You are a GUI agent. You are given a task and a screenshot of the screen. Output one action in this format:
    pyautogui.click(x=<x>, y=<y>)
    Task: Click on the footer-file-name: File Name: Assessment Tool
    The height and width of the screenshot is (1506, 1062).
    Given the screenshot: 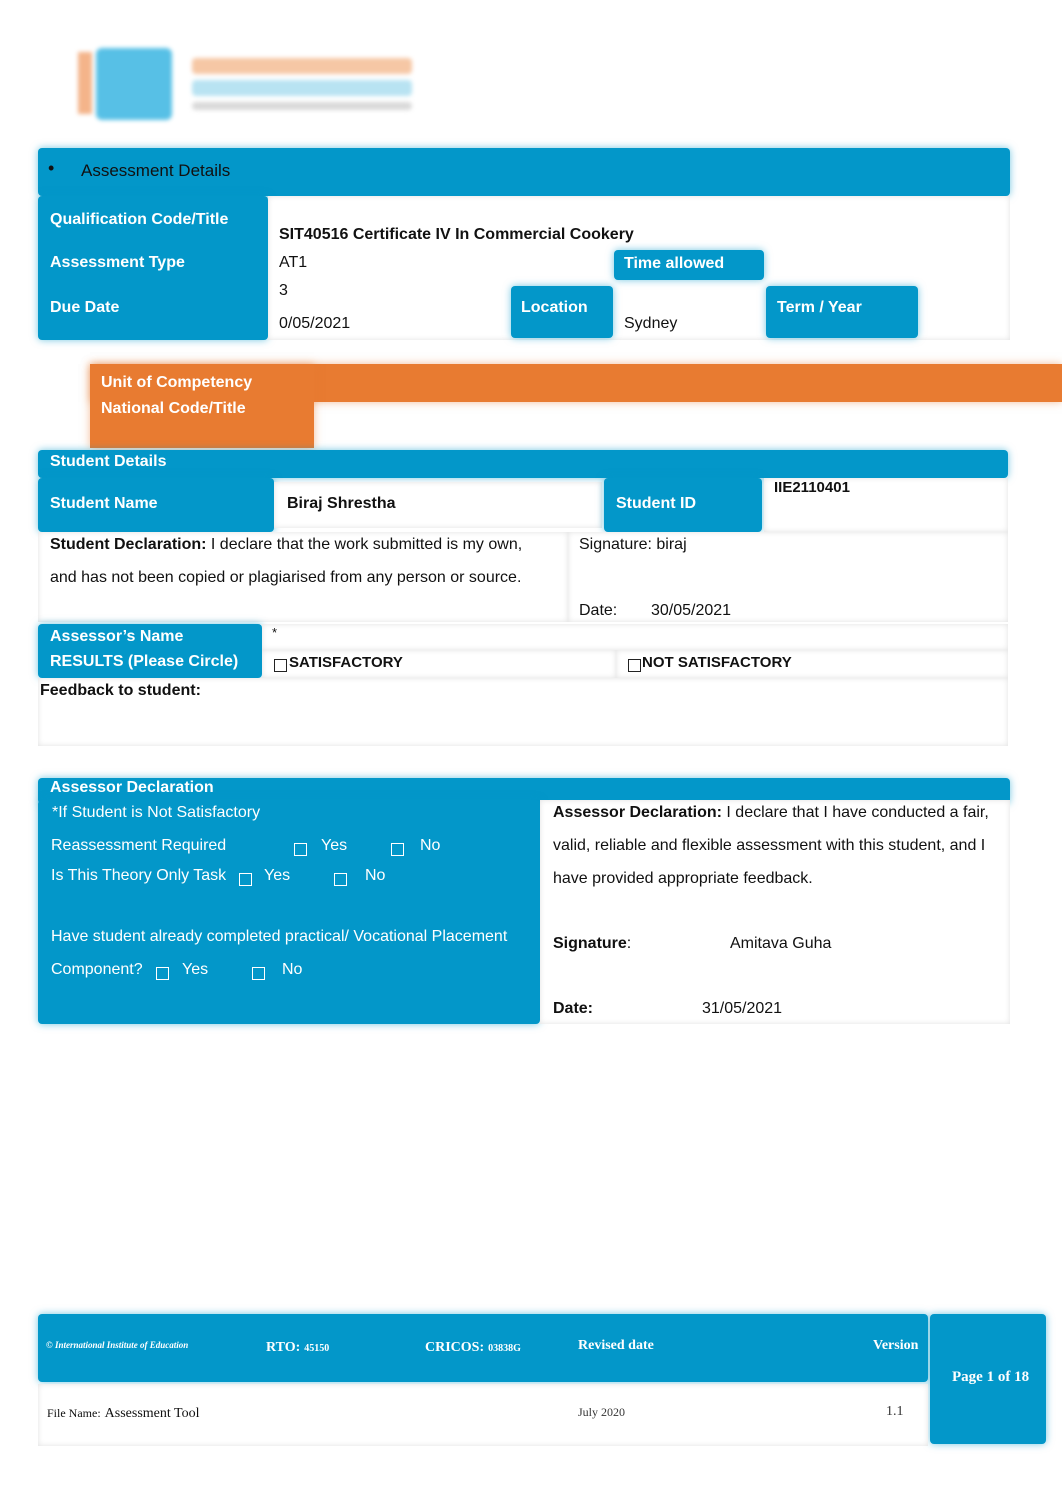 What is the action you would take?
    pyautogui.click(x=123, y=1413)
    